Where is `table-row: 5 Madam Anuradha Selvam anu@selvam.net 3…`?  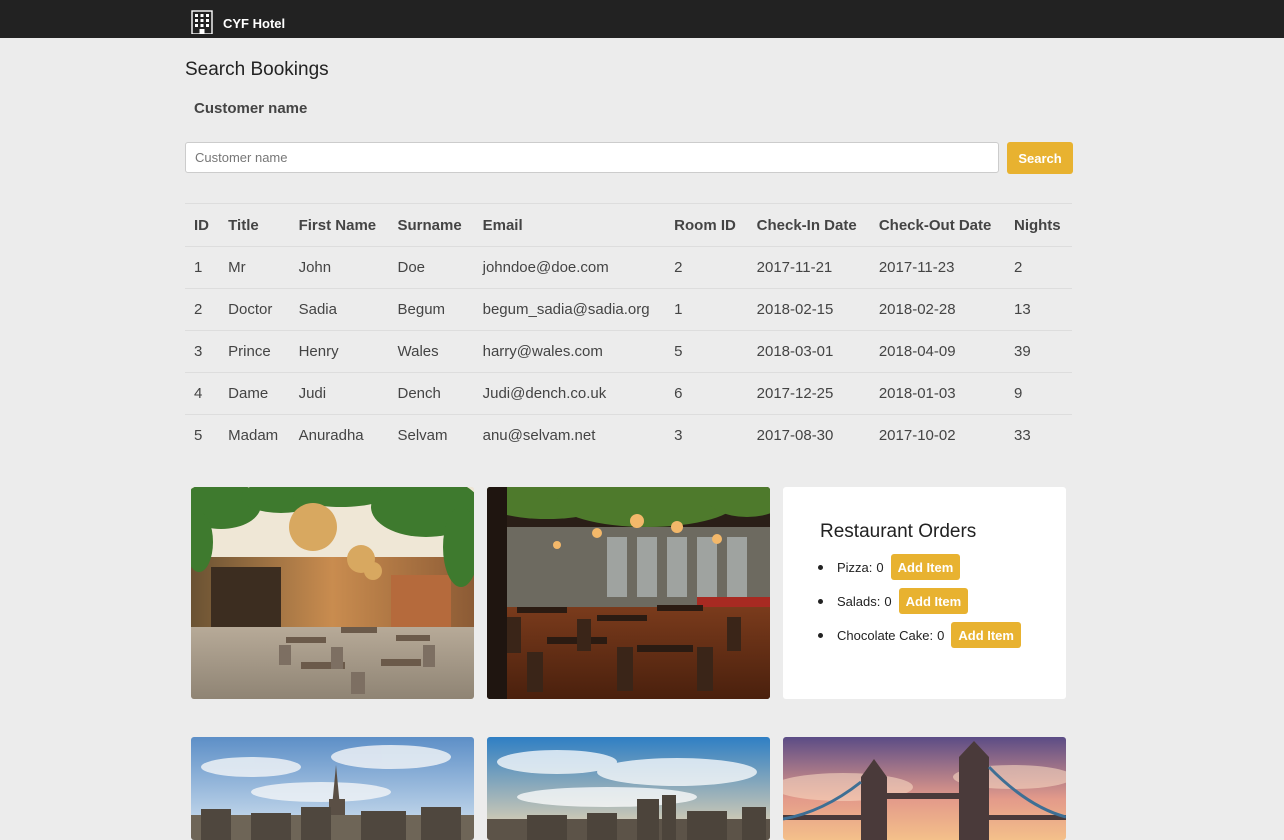
table-row: 5 Madam Anuradha Selvam anu@selvam.net 3… is located at coordinates (628, 436).